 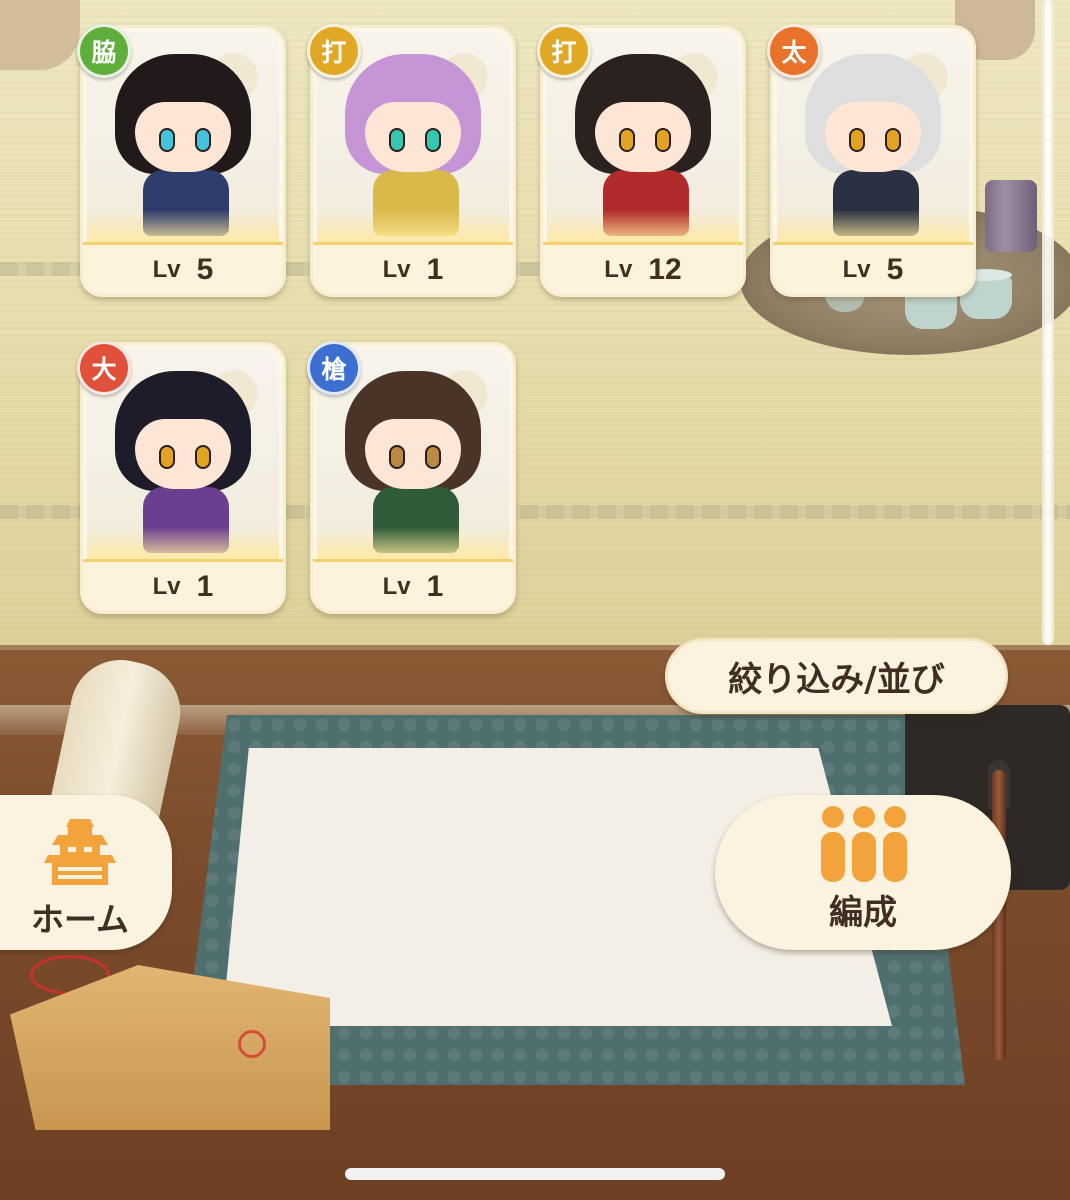 What do you see at coordinates (1048, 322) in the screenshot?
I see `scrollbar` at bounding box center [1048, 322].